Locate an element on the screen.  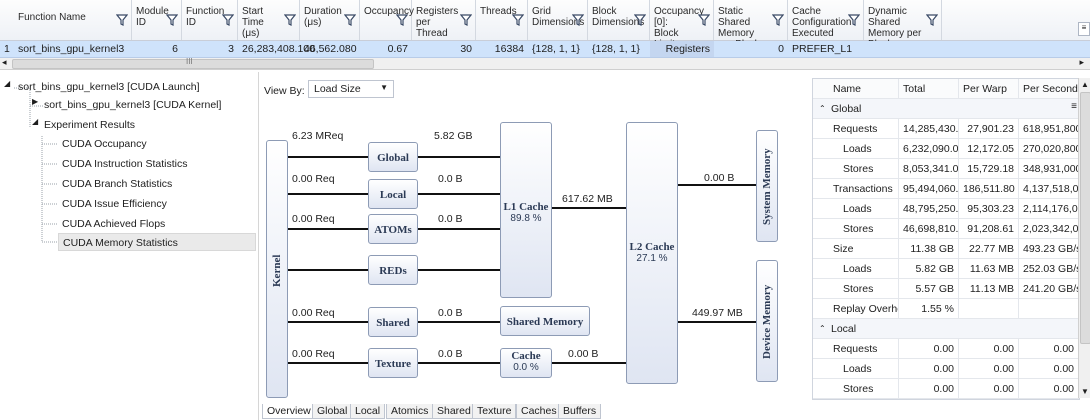
stats-row: Size 11.38 GB 22.77 MB 493.23 GB/s is located at coordinates (946, 249).